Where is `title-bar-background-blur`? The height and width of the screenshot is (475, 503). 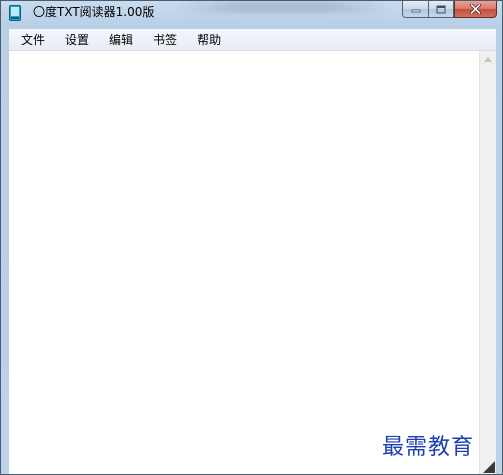 title-bar-background-blur is located at coordinates (283, 7).